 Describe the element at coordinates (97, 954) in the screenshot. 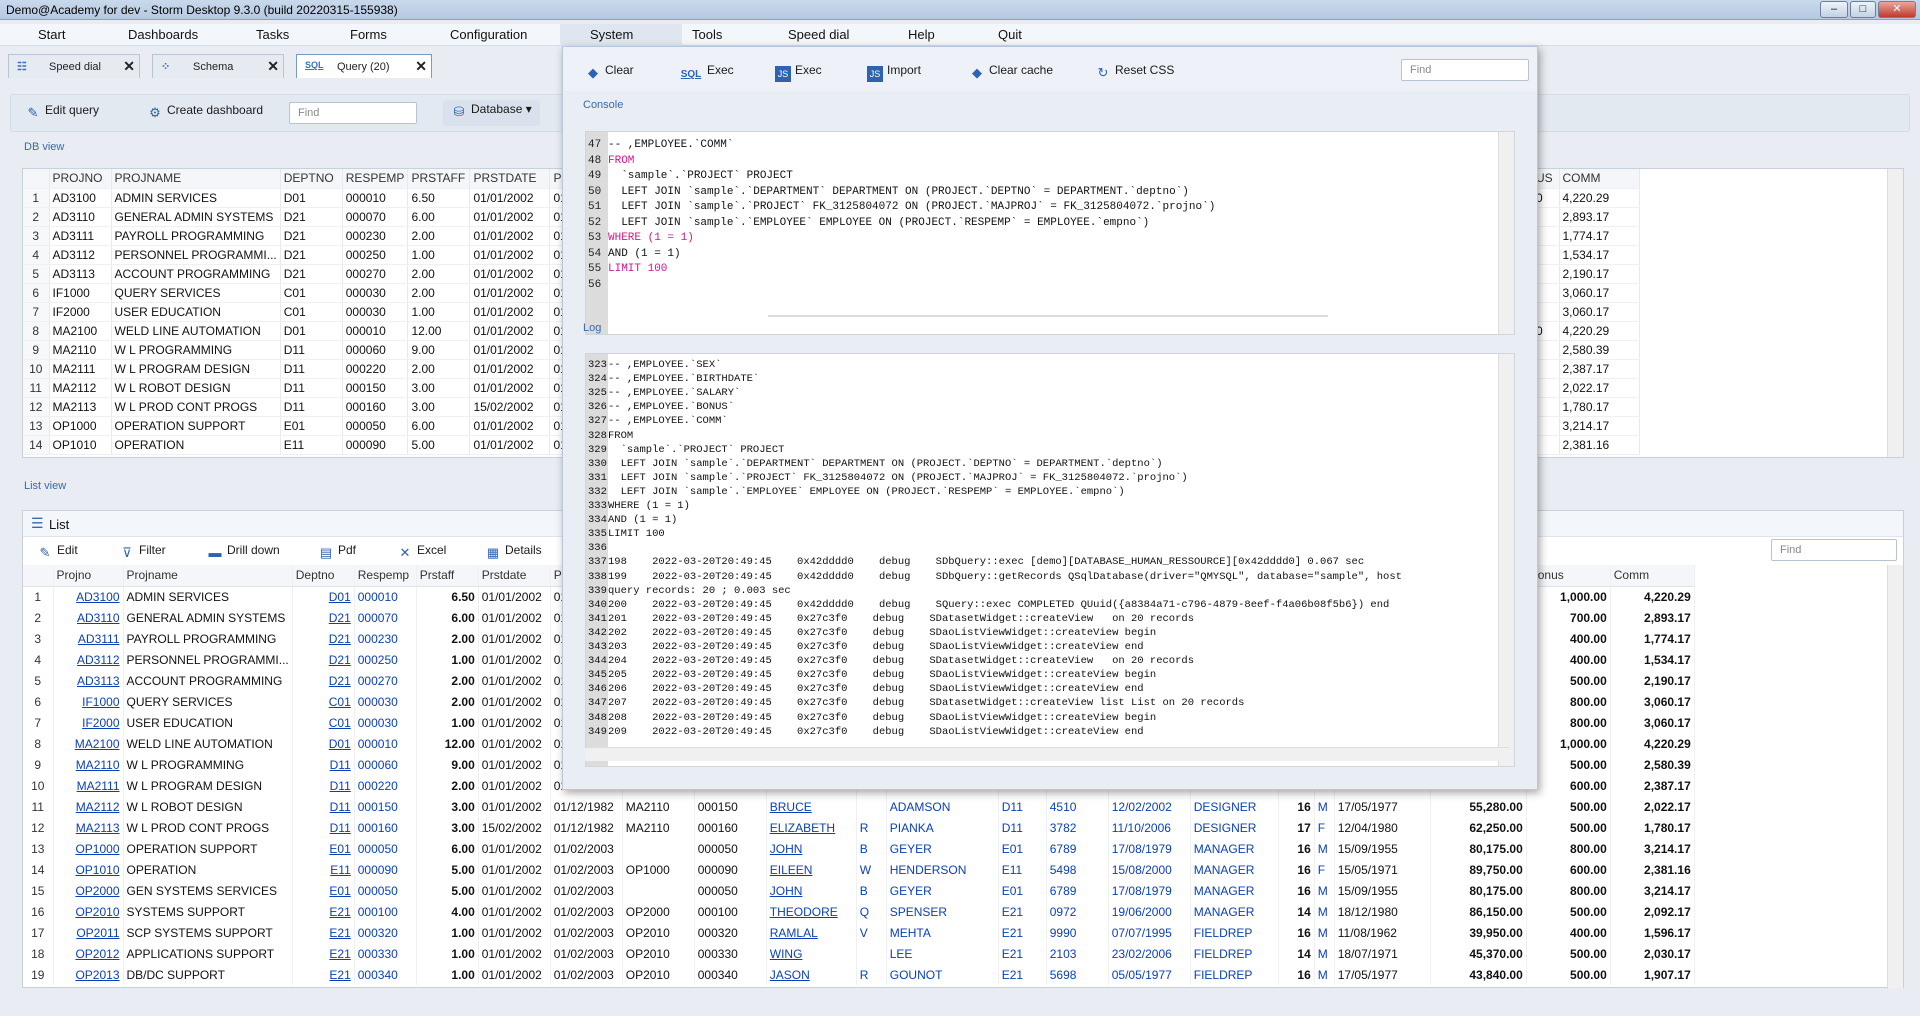

I see `link: OP2012` at that location.